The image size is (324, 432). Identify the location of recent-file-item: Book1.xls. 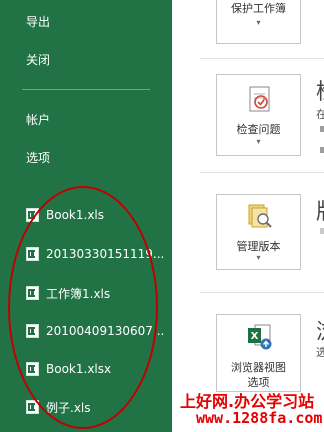
(65, 215).